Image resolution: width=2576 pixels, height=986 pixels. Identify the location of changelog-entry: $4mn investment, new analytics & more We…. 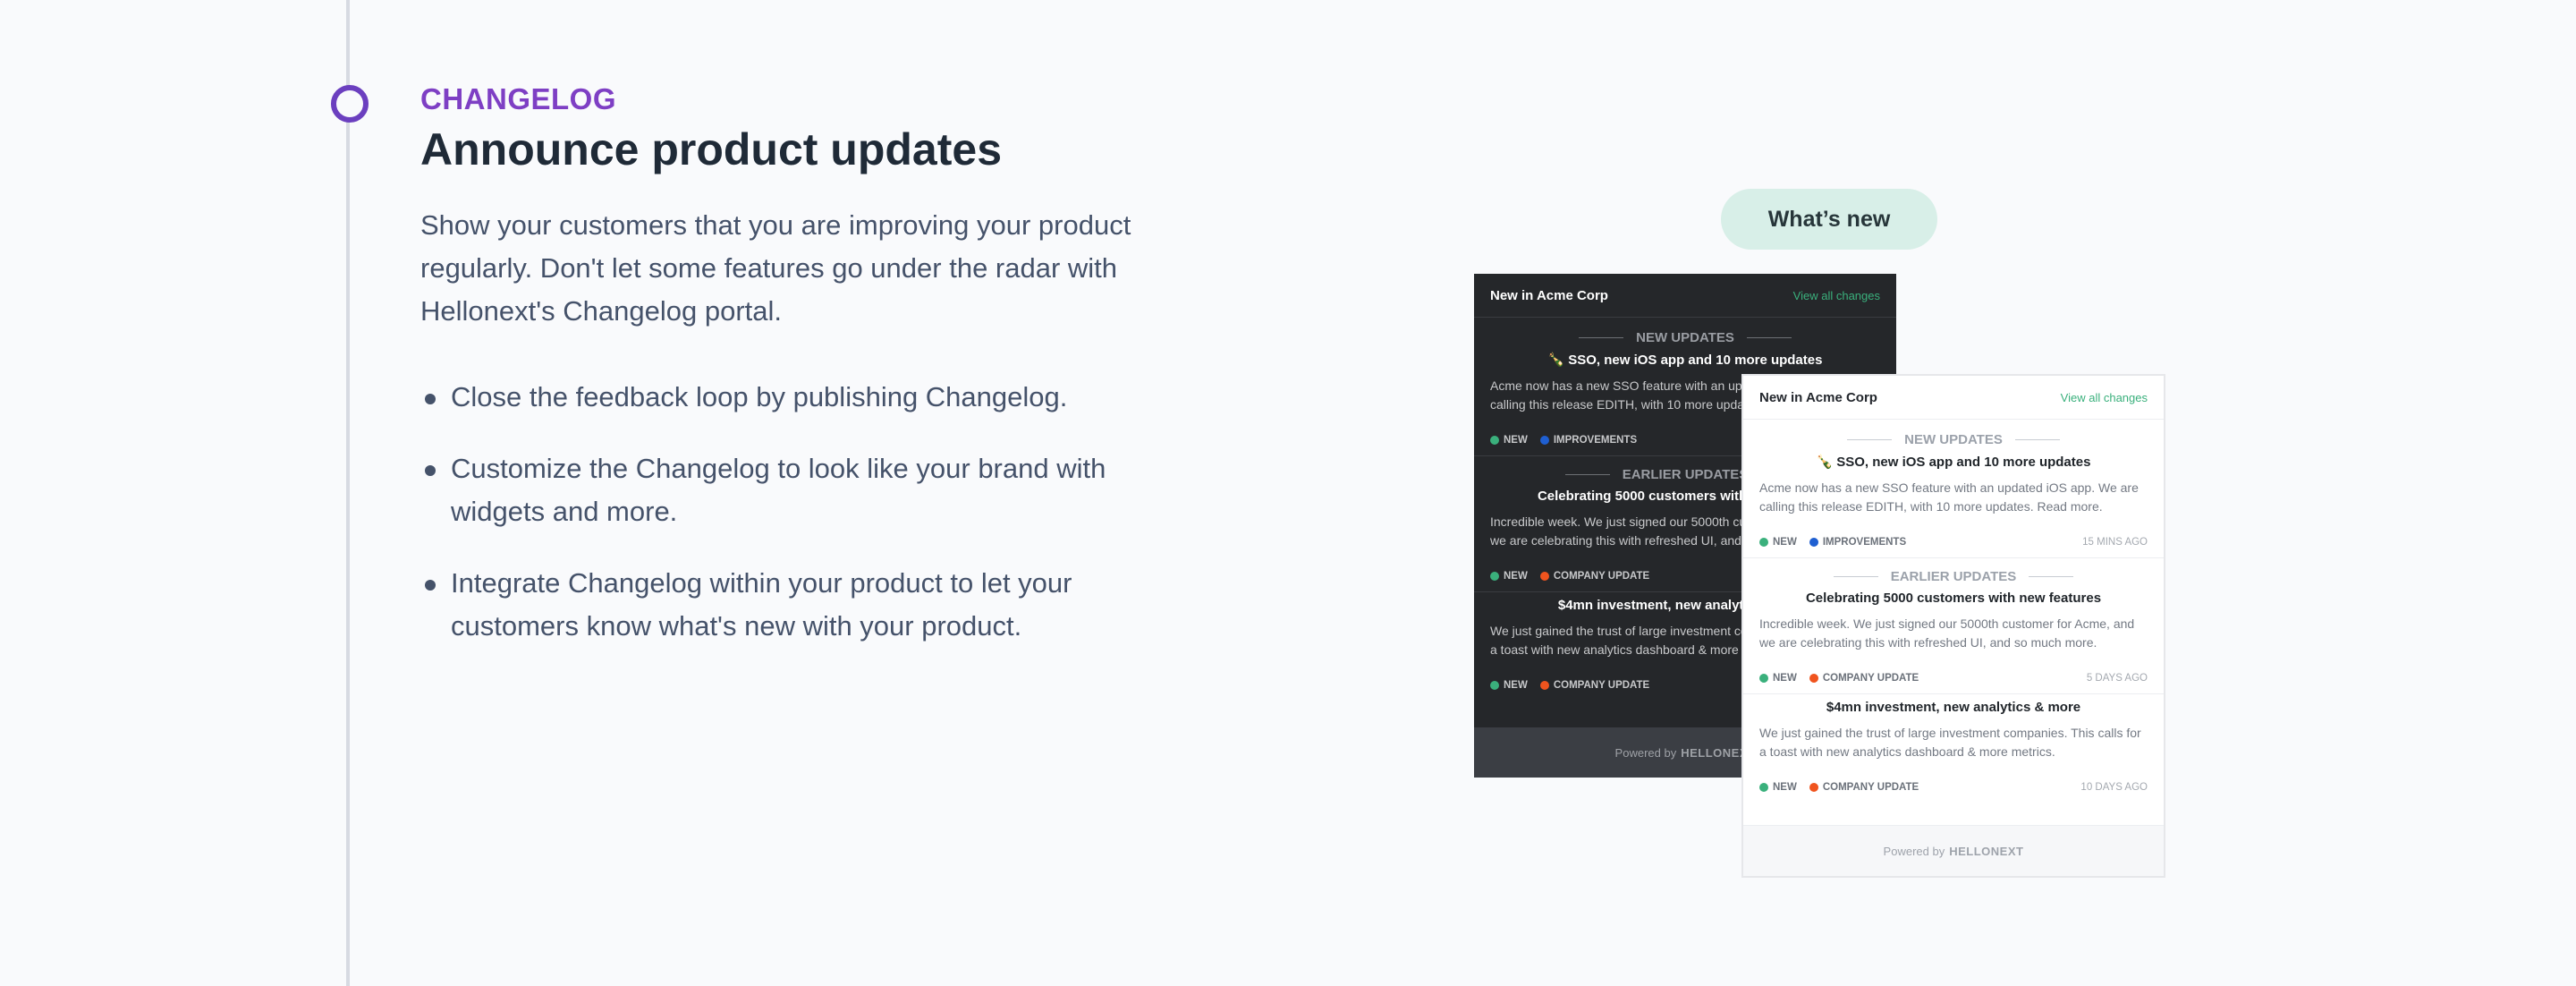
(1953, 750).